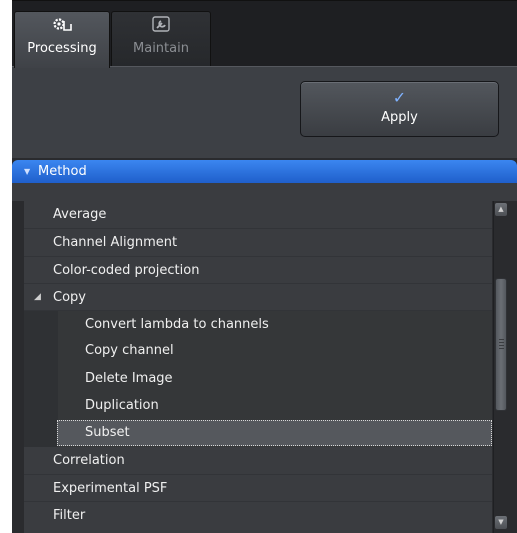  What do you see at coordinates (399, 109) in the screenshot?
I see `apply-button: ✓ Apply` at bounding box center [399, 109].